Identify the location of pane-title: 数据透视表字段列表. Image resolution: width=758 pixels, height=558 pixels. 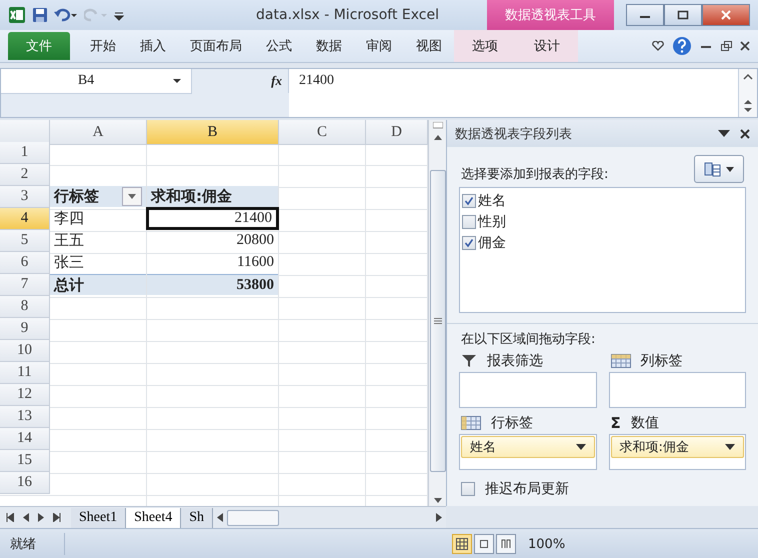
(513, 134).